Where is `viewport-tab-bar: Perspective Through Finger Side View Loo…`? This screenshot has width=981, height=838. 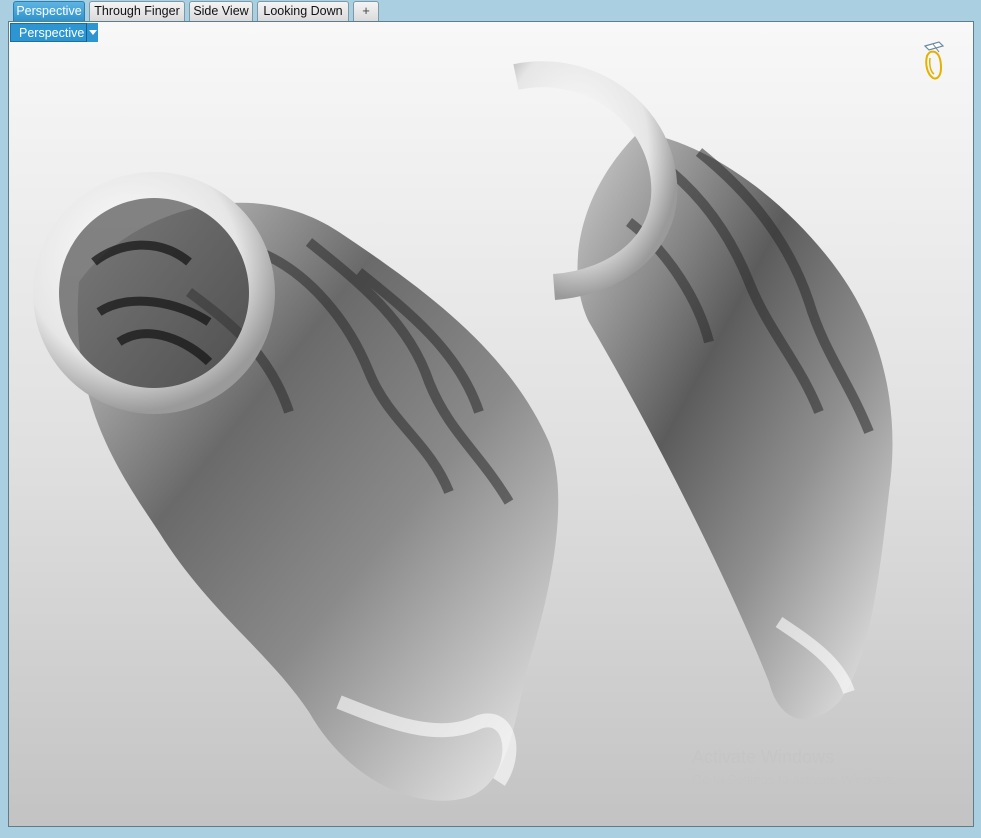
viewport-tab-bar: Perspective Through Finger Side View Loo… is located at coordinates (490, 10).